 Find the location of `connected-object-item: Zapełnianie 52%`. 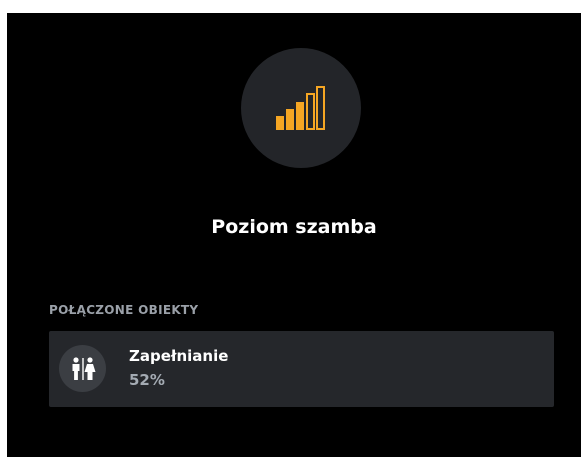

connected-object-item: Zapełnianie 52% is located at coordinates (301, 369).